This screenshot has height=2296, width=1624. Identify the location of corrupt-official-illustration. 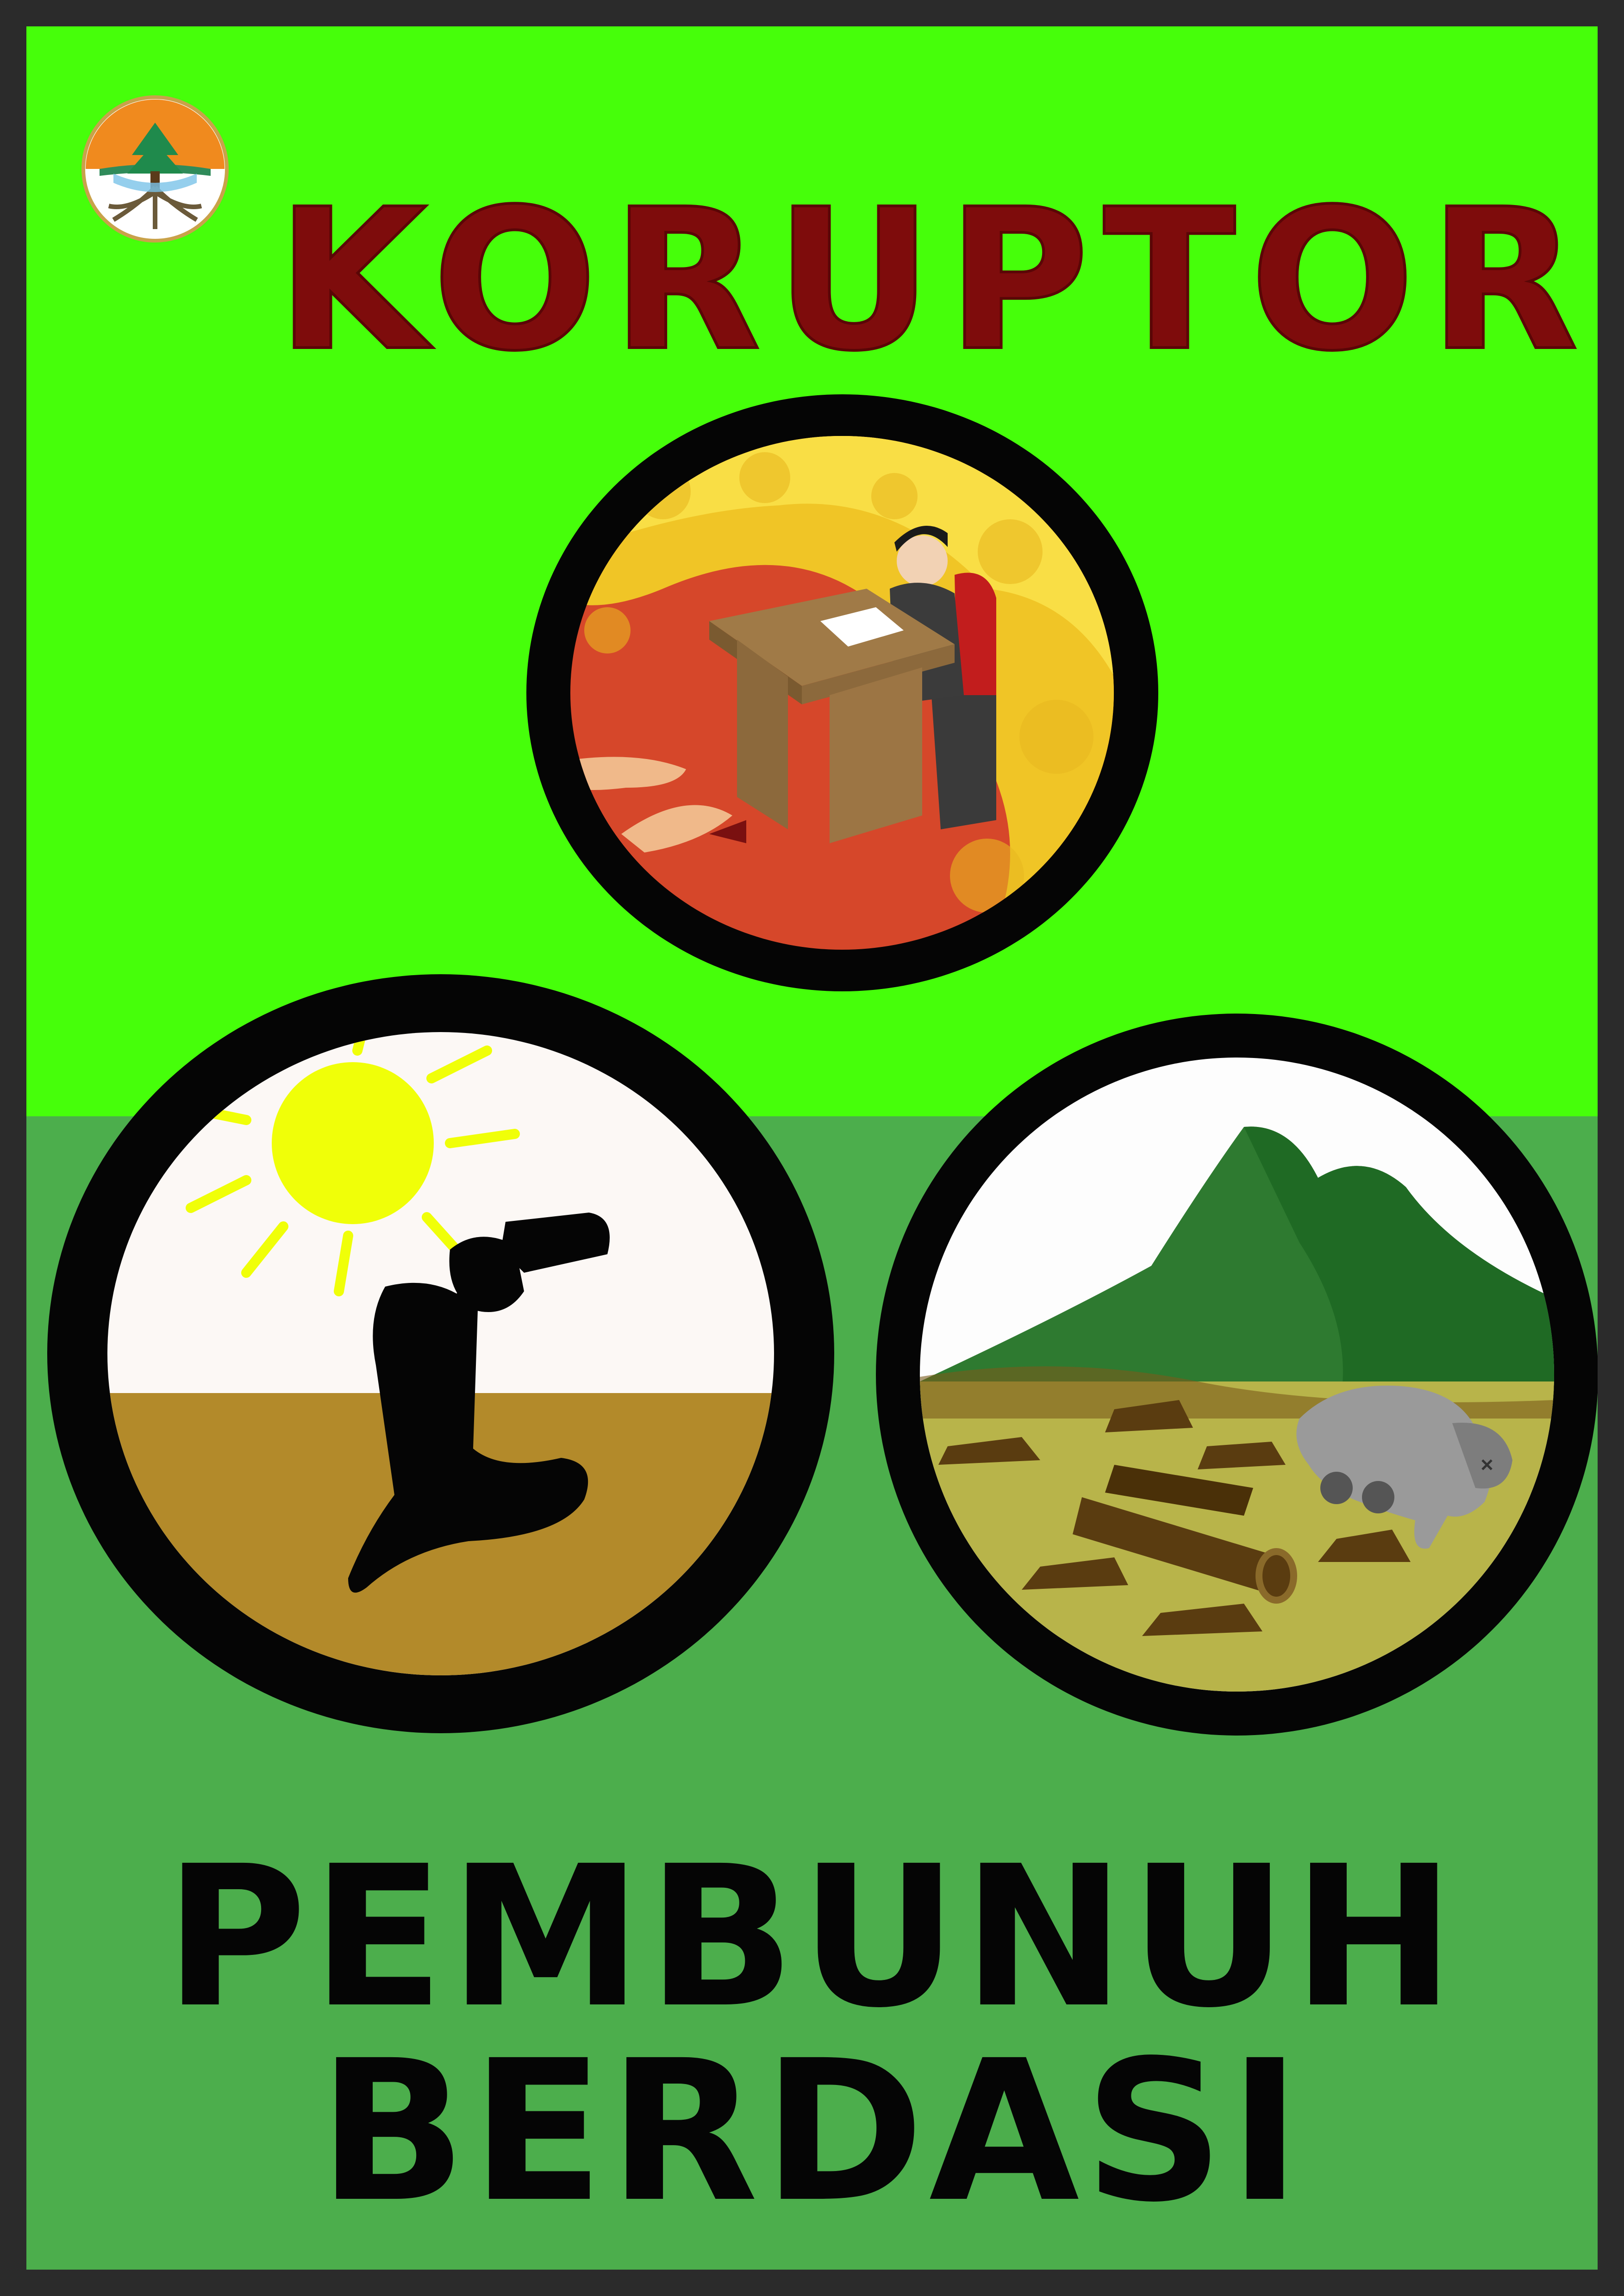
(842, 692).